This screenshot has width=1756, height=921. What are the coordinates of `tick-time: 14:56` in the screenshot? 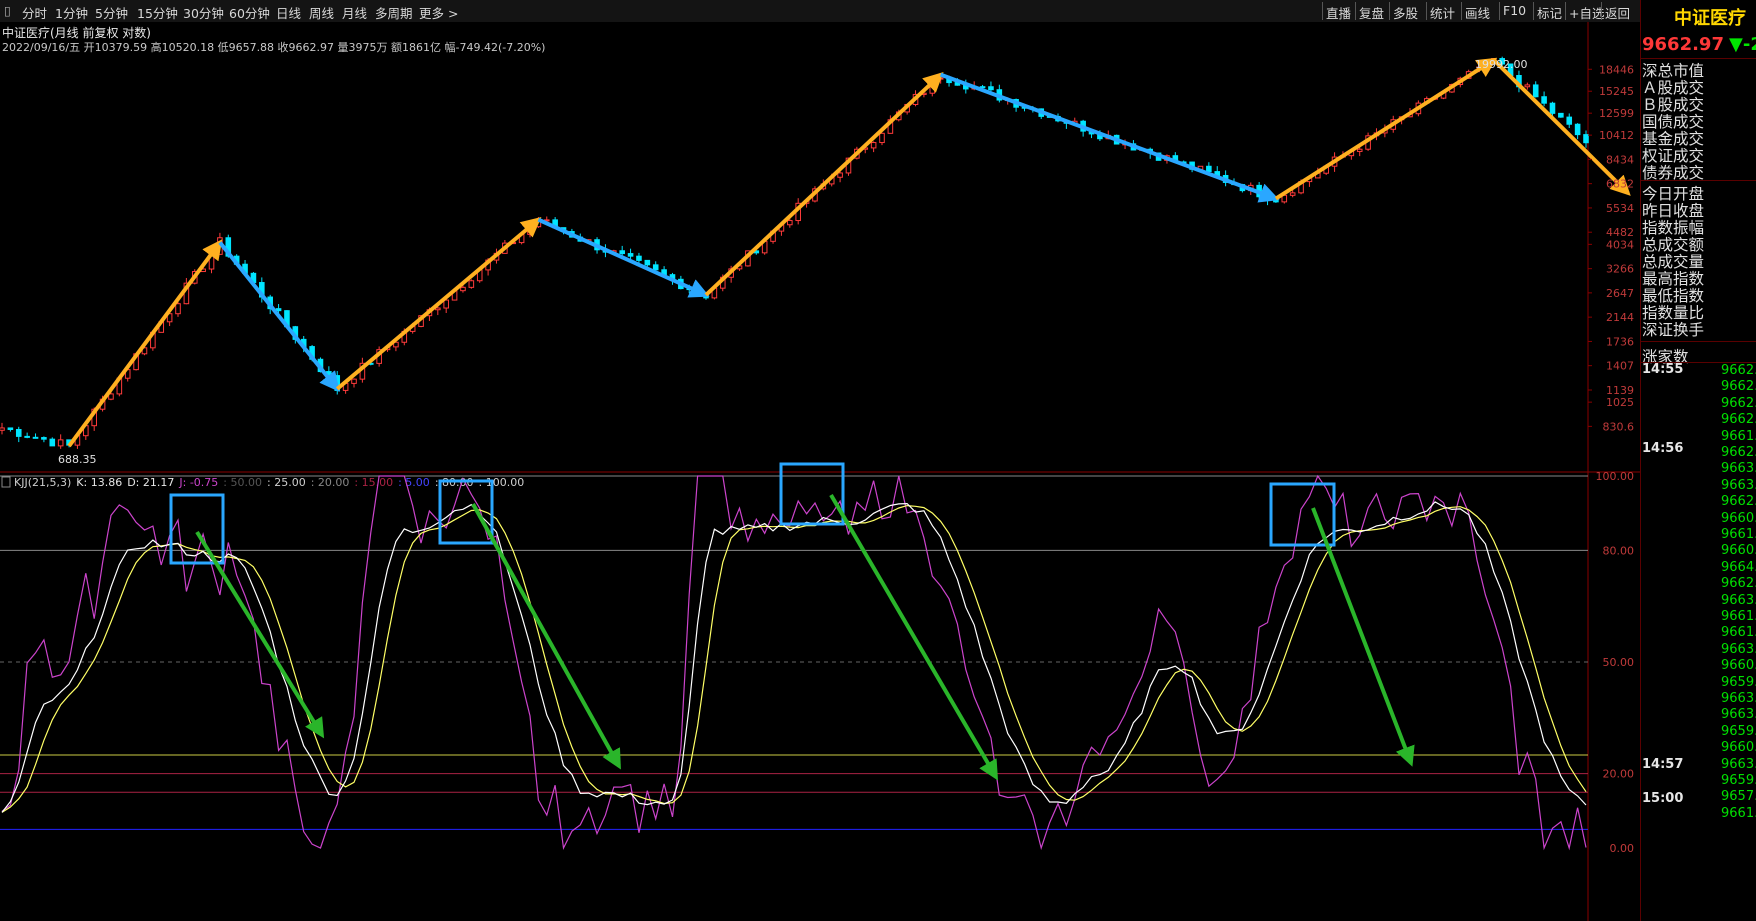 It's located at (1663, 448).